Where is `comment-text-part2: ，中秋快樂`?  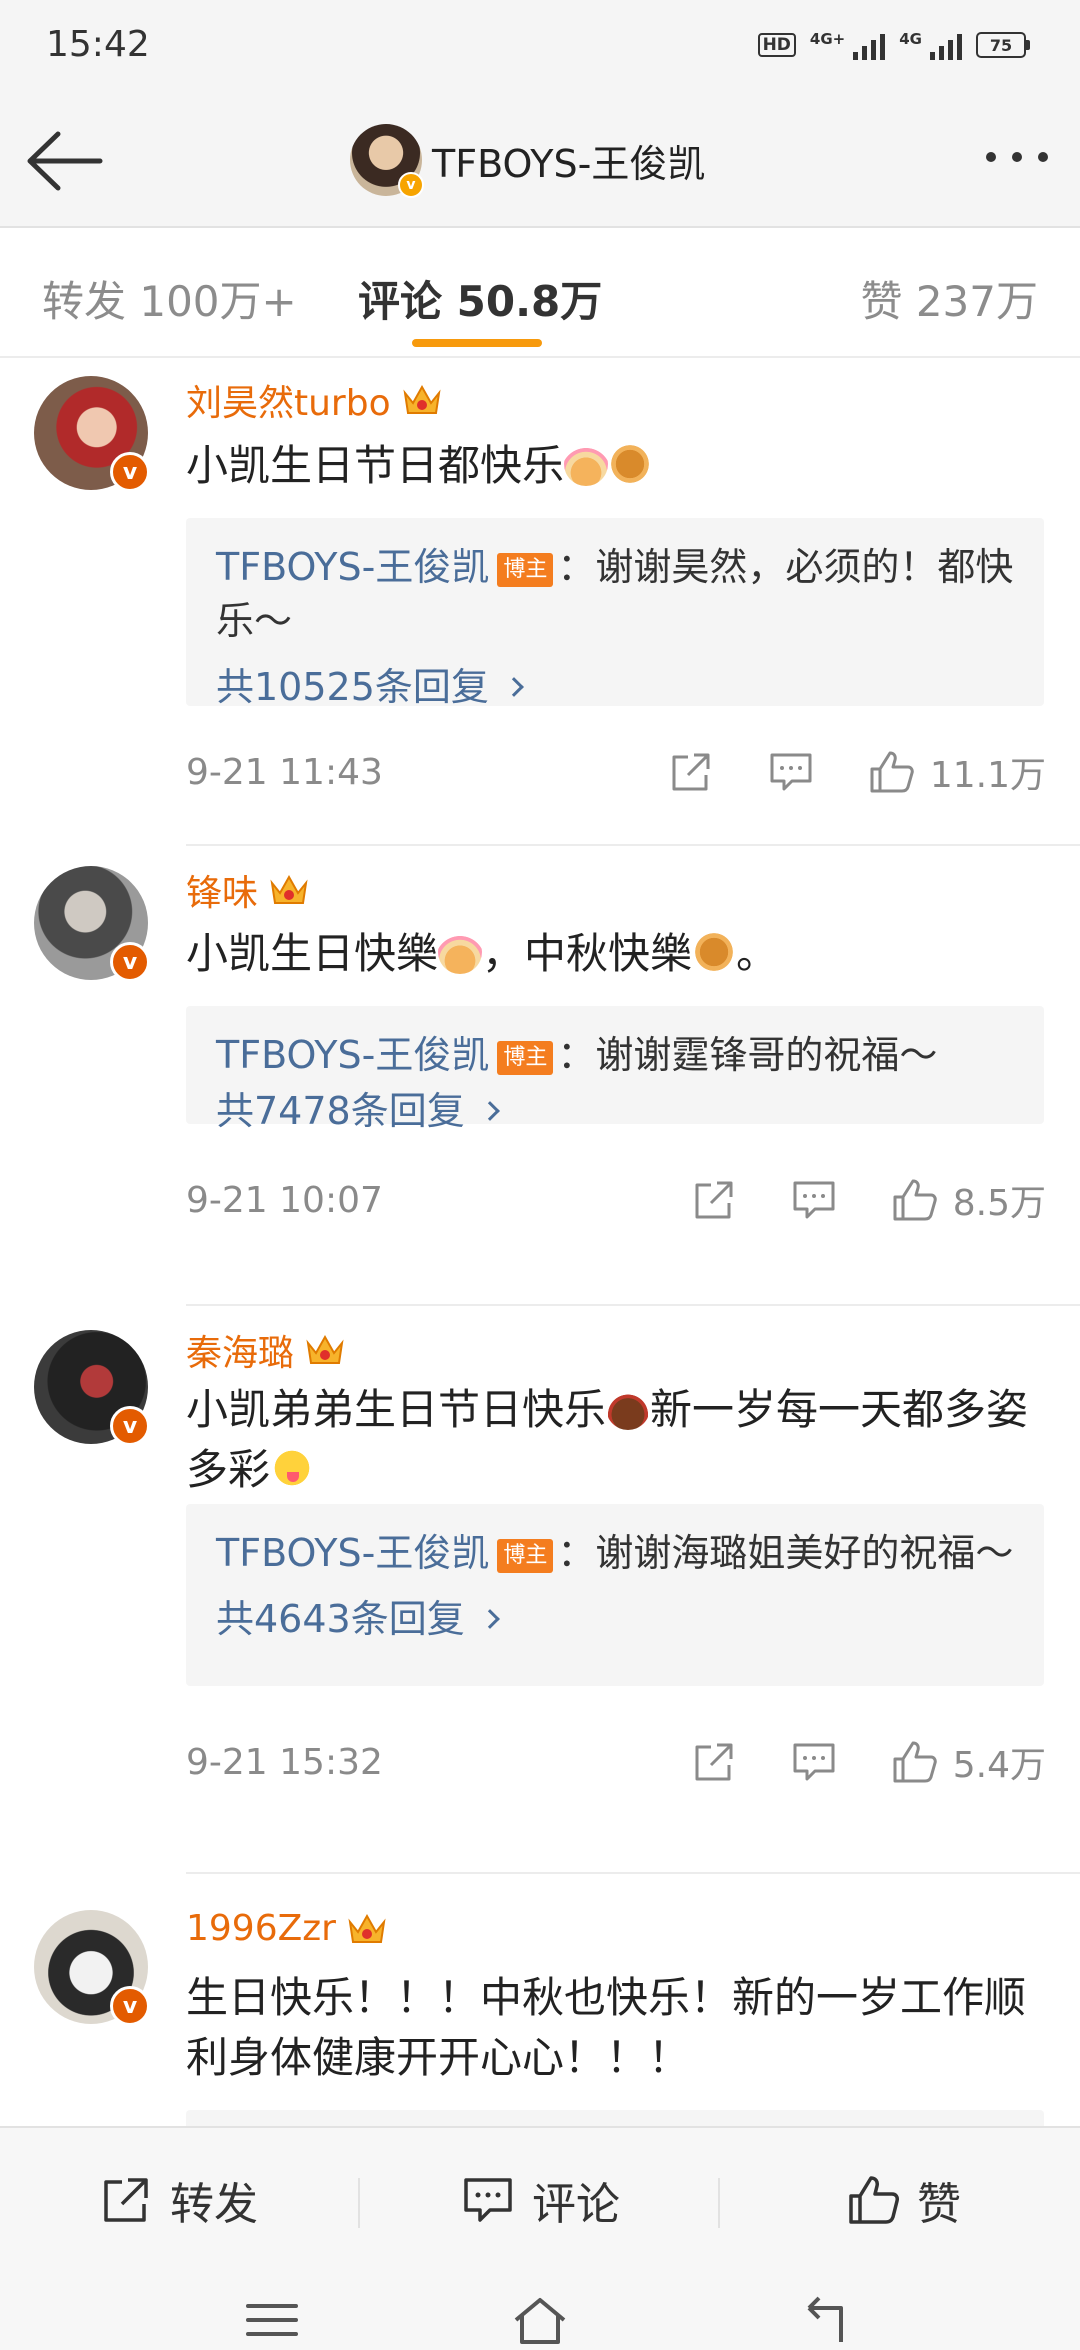 comment-text-part2: ，中秋快樂 is located at coordinates (587, 953).